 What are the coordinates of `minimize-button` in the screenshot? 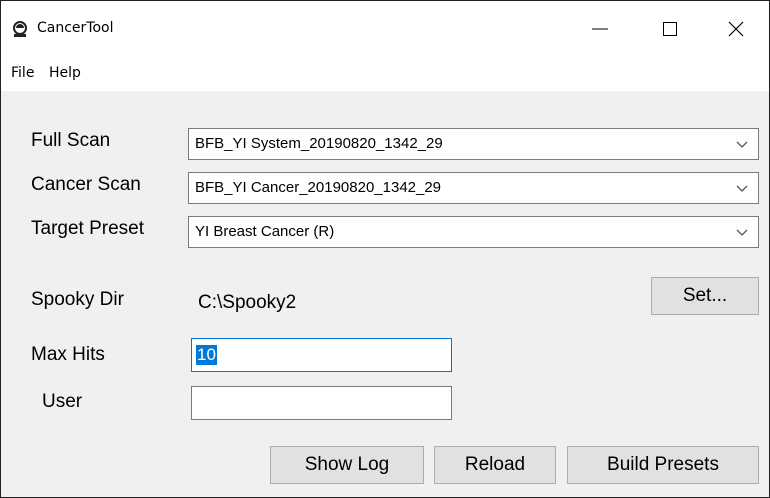 It's located at (600, 29).